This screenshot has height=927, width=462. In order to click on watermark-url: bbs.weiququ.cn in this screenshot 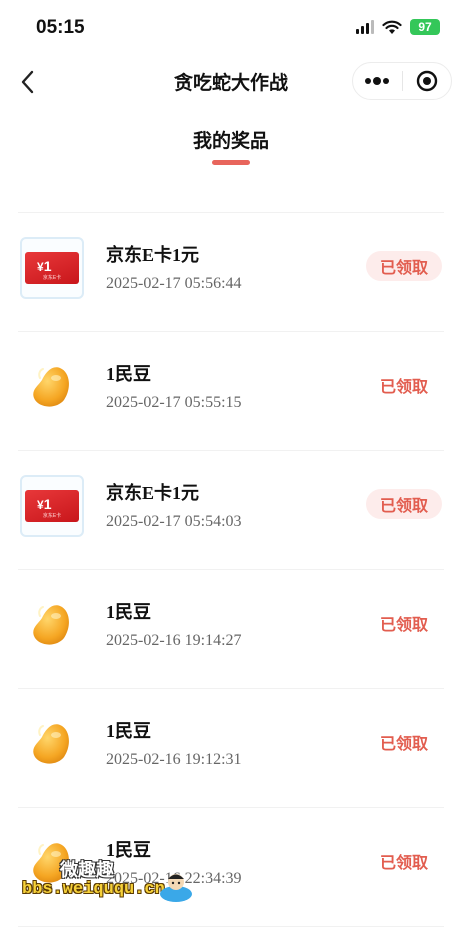, I will do `click(93, 889)`.